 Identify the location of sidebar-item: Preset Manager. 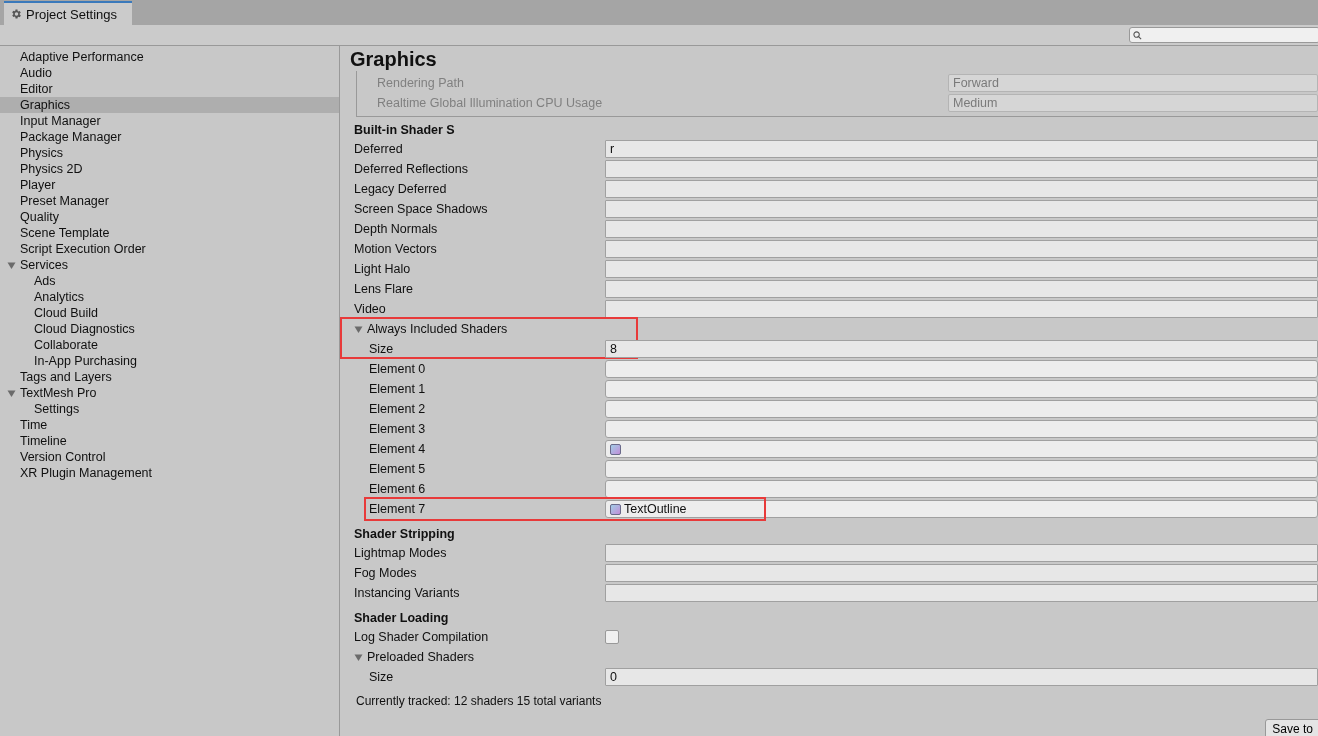
(169, 201).